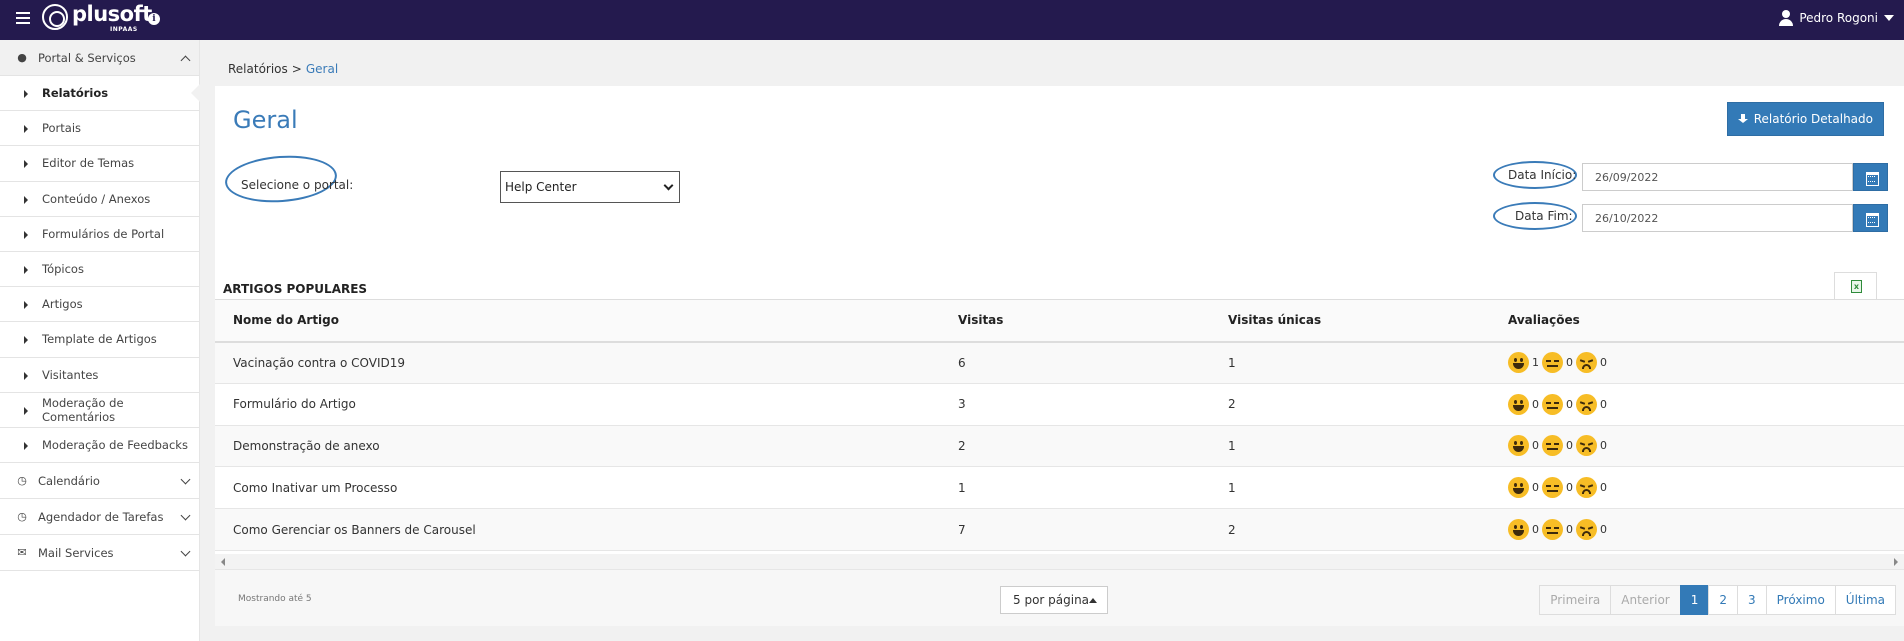 The height and width of the screenshot is (641, 1904). Describe the element at coordinates (1697, 321) in the screenshot. I see `column-header: Avaliações` at that location.